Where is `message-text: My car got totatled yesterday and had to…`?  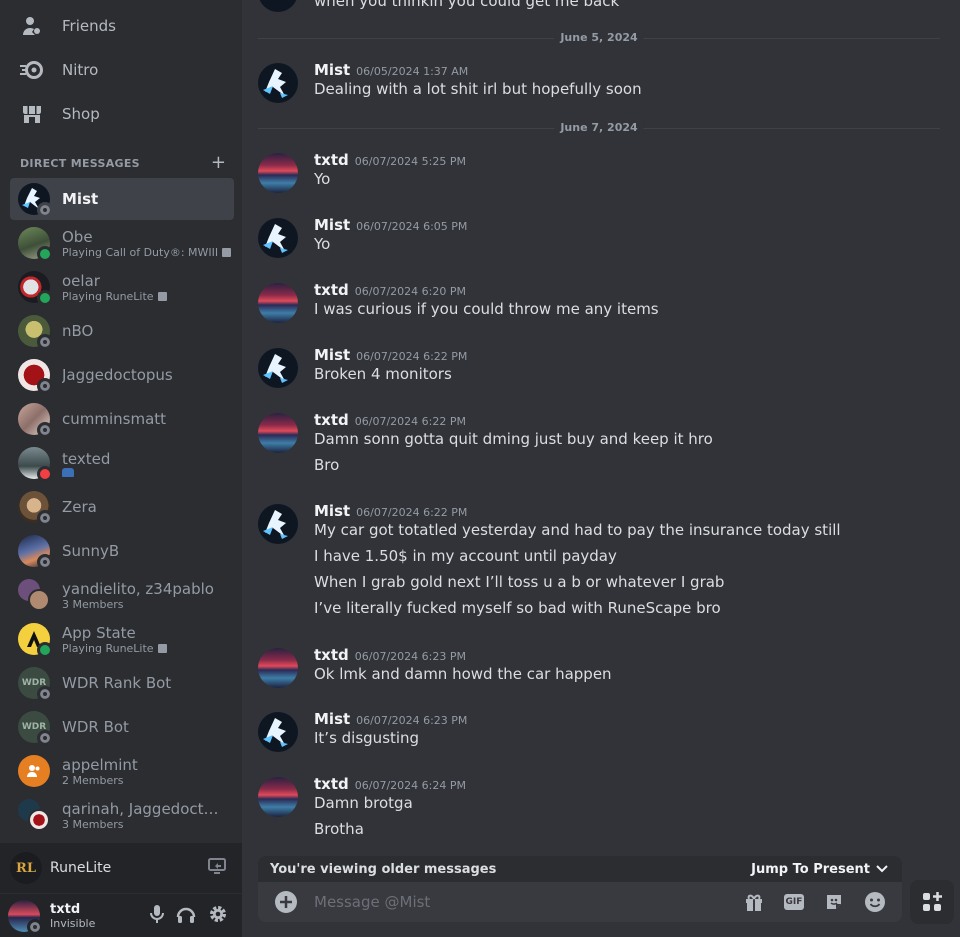 message-text: My car got totatled yesterday and had to… is located at coordinates (577, 530).